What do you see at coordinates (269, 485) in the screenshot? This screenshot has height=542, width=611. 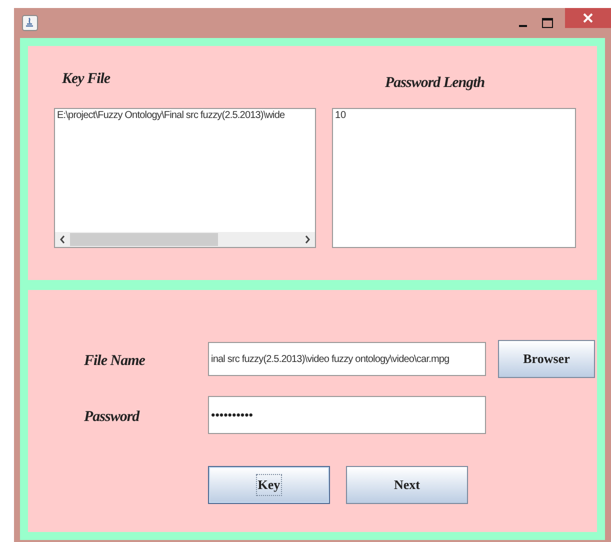 I see `key-button: Key` at bounding box center [269, 485].